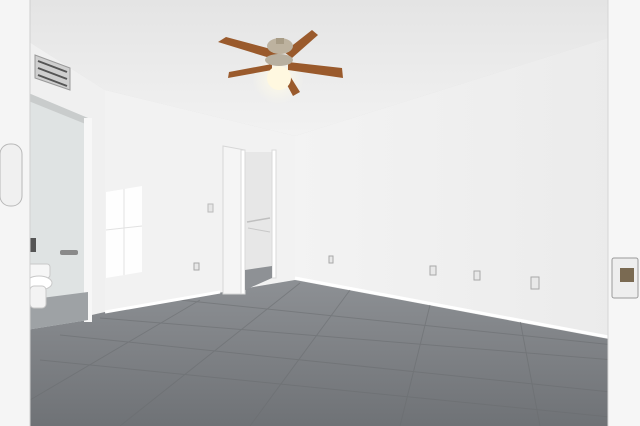 This screenshot has height=426, width=640. What do you see at coordinates (124, 232) in the screenshot?
I see `window-light-reflection` at bounding box center [124, 232].